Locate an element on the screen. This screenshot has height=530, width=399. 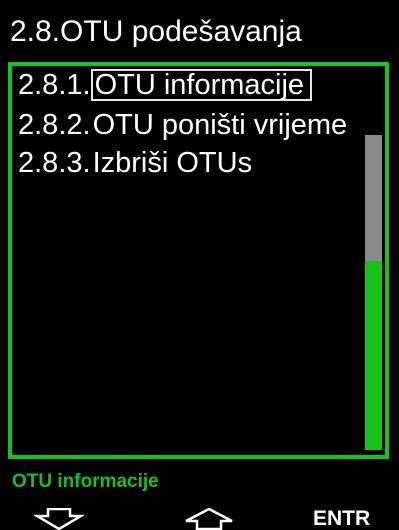
menu-item-otu-ponisti-vrijeme: 2.8.2.OTU poništi vrijeme is located at coordinates (184, 125).